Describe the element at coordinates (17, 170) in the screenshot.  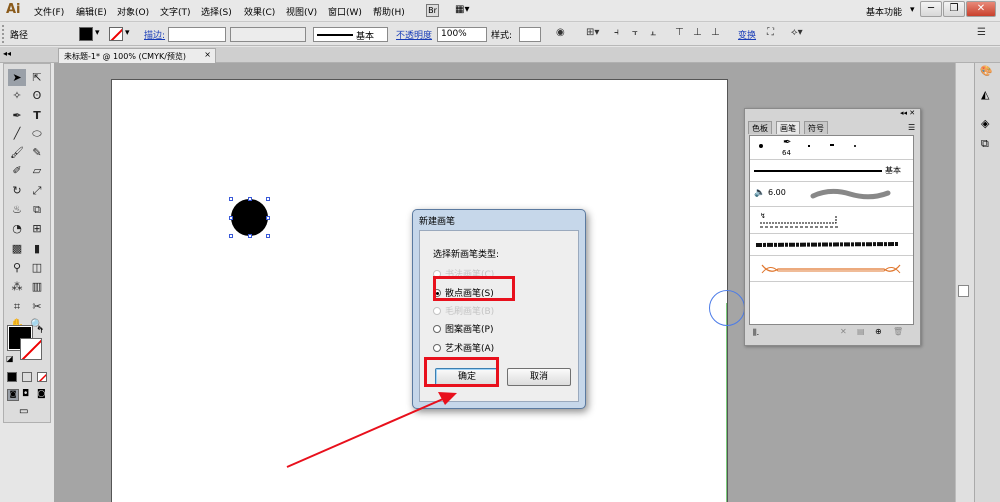
I see `blob-brush-icon: ✐` at that location.